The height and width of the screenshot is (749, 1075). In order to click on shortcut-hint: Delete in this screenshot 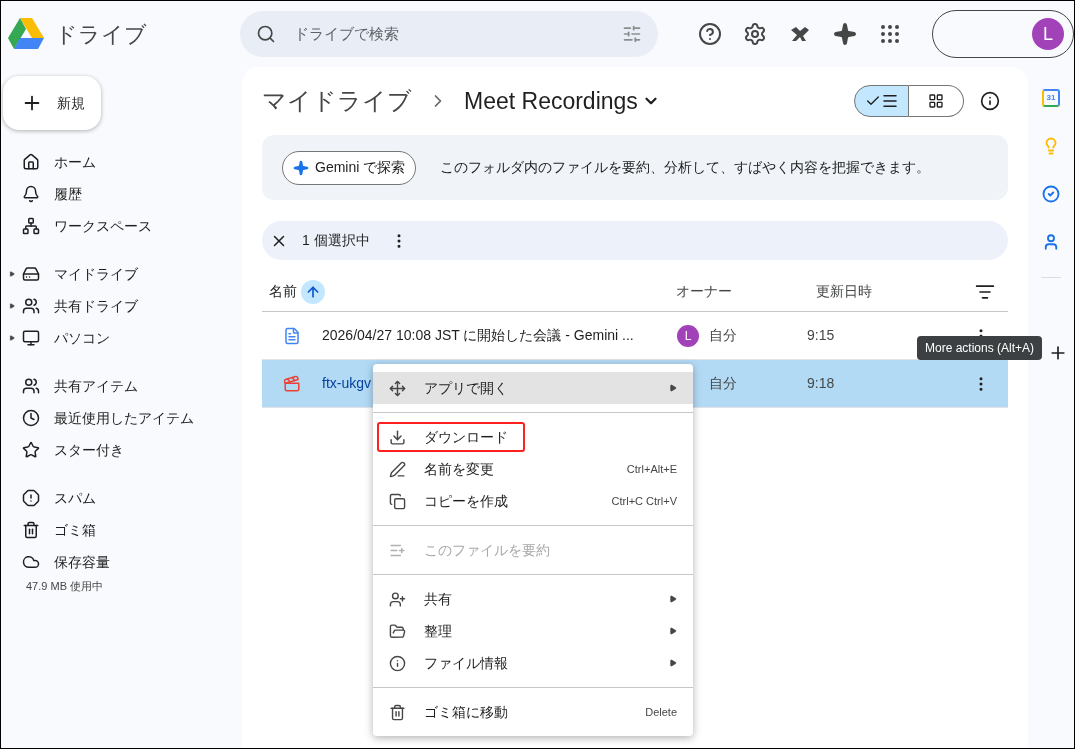, I will do `click(661, 712)`.